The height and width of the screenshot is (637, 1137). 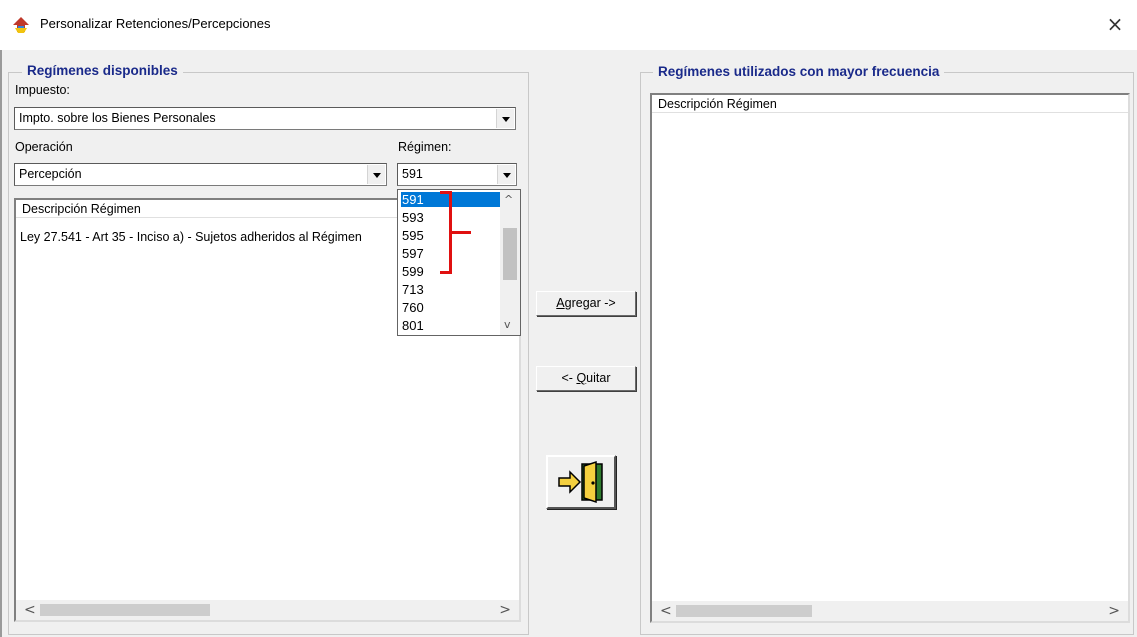 I want to click on regimen-combo: 591, so click(x=457, y=174).